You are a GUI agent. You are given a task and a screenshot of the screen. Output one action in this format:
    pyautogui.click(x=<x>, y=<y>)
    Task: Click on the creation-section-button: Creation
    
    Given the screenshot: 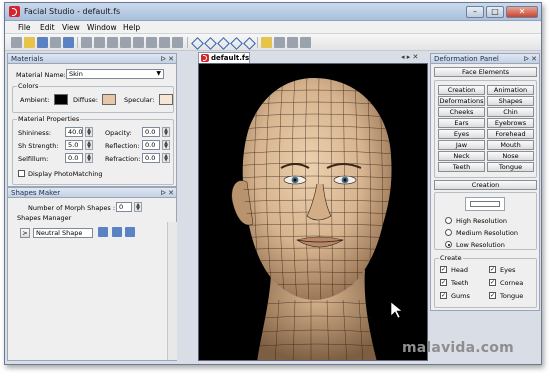 What is the action you would take?
    pyautogui.click(x=485, y=185)
    